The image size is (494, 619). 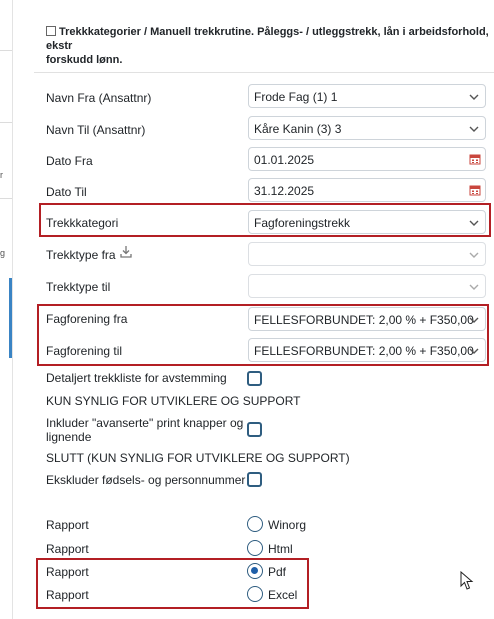 What do you see at coordinates (302, 223) in the screenshot?
I see `trekkkategori-value: Fagforeningstrekk` at bounding box center [302, 223].